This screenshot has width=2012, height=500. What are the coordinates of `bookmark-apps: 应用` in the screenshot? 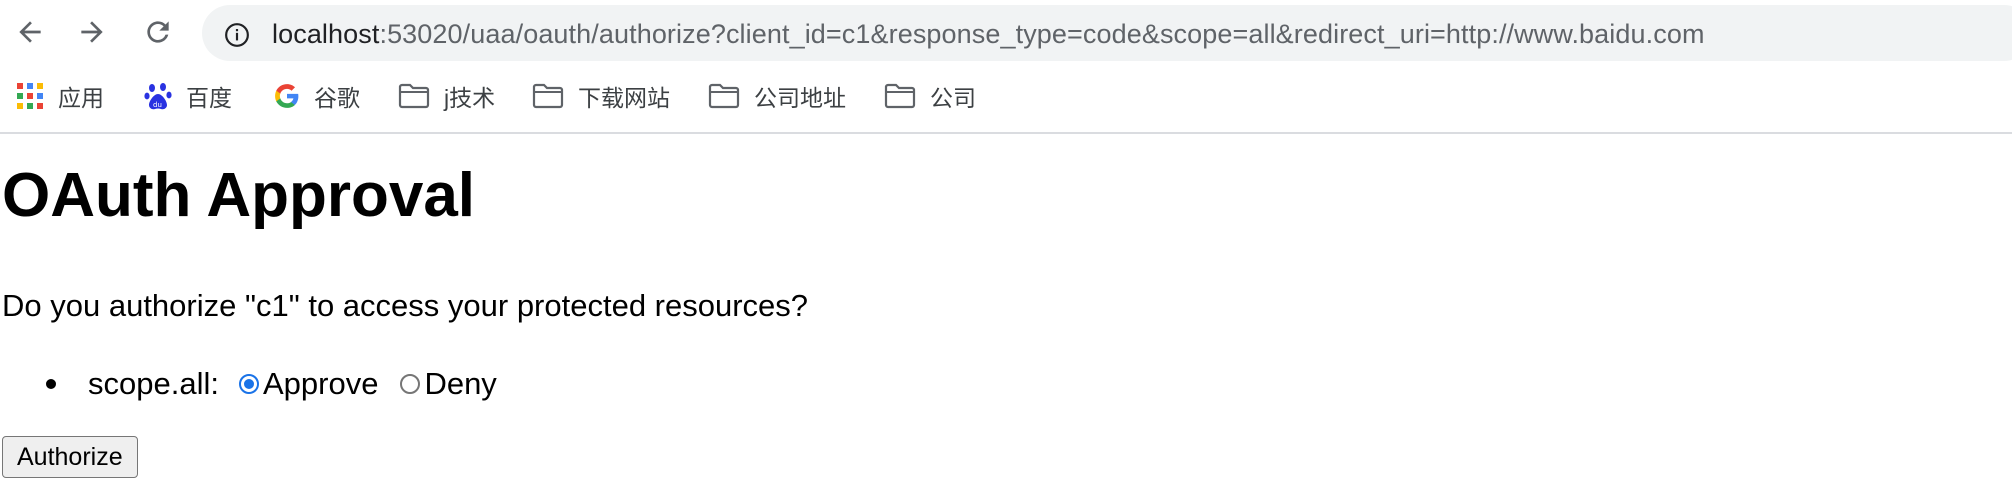 It's located at (60, 96).